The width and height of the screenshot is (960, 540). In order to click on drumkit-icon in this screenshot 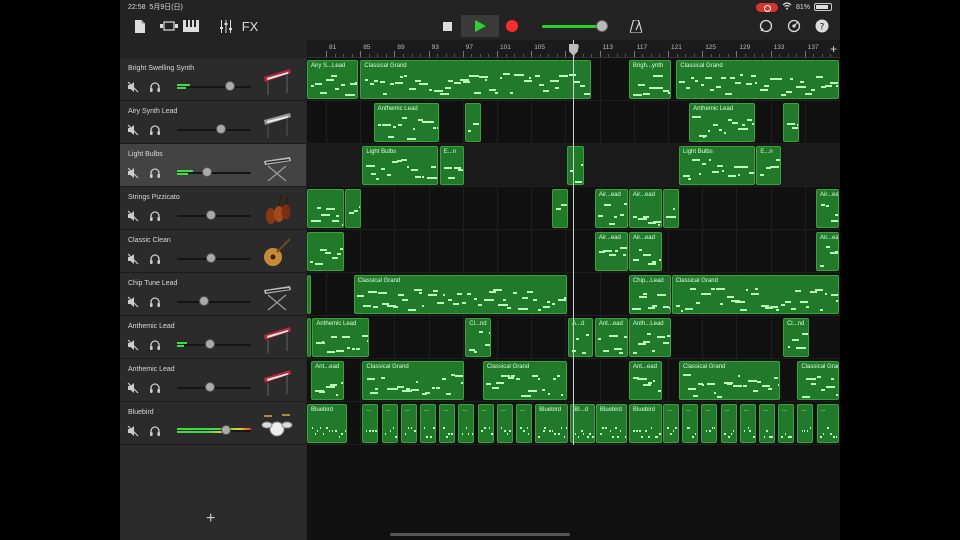, I will do `click(277, 424)`.